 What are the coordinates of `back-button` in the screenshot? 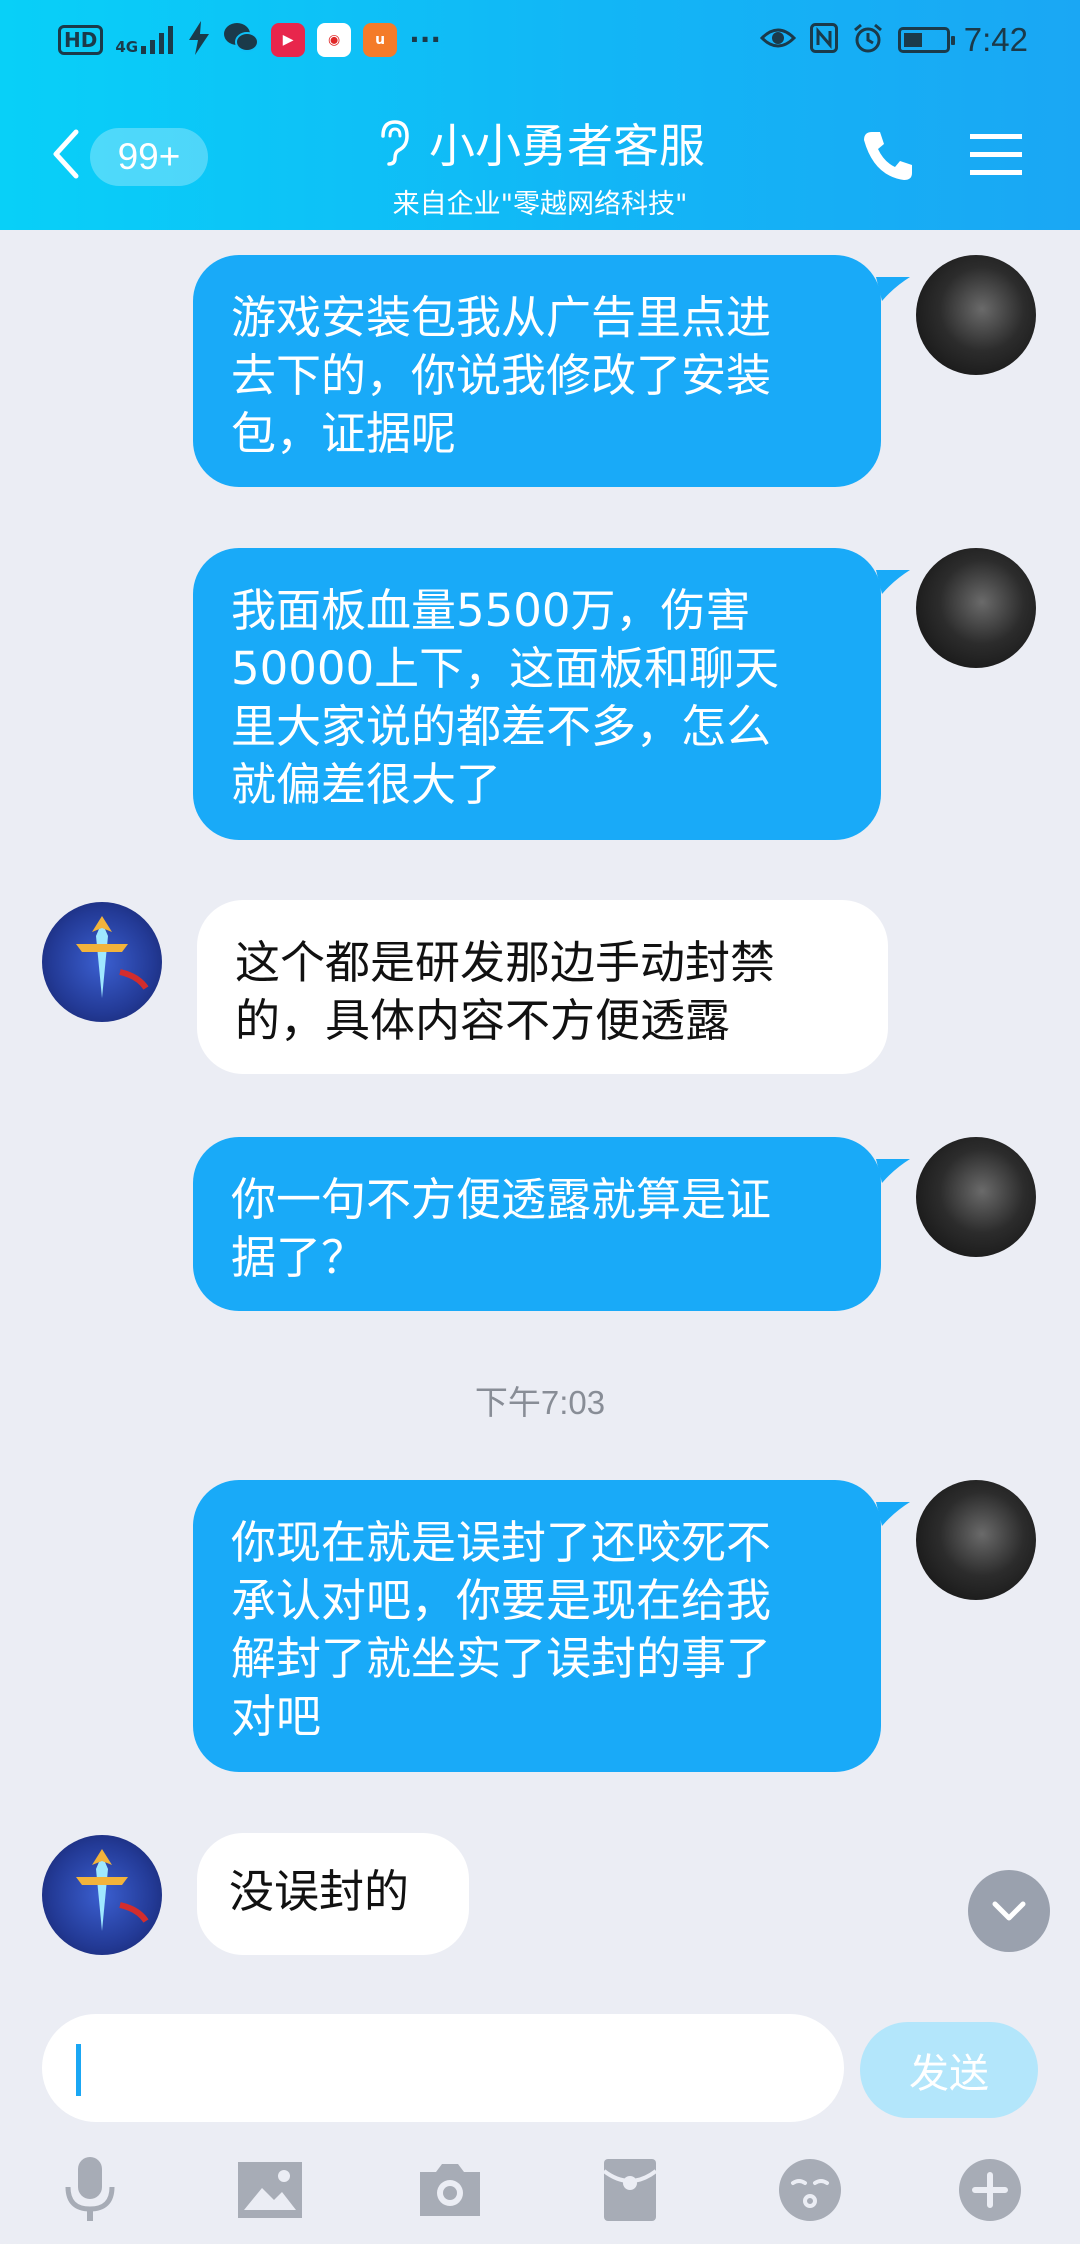 It's located at (69, 154).